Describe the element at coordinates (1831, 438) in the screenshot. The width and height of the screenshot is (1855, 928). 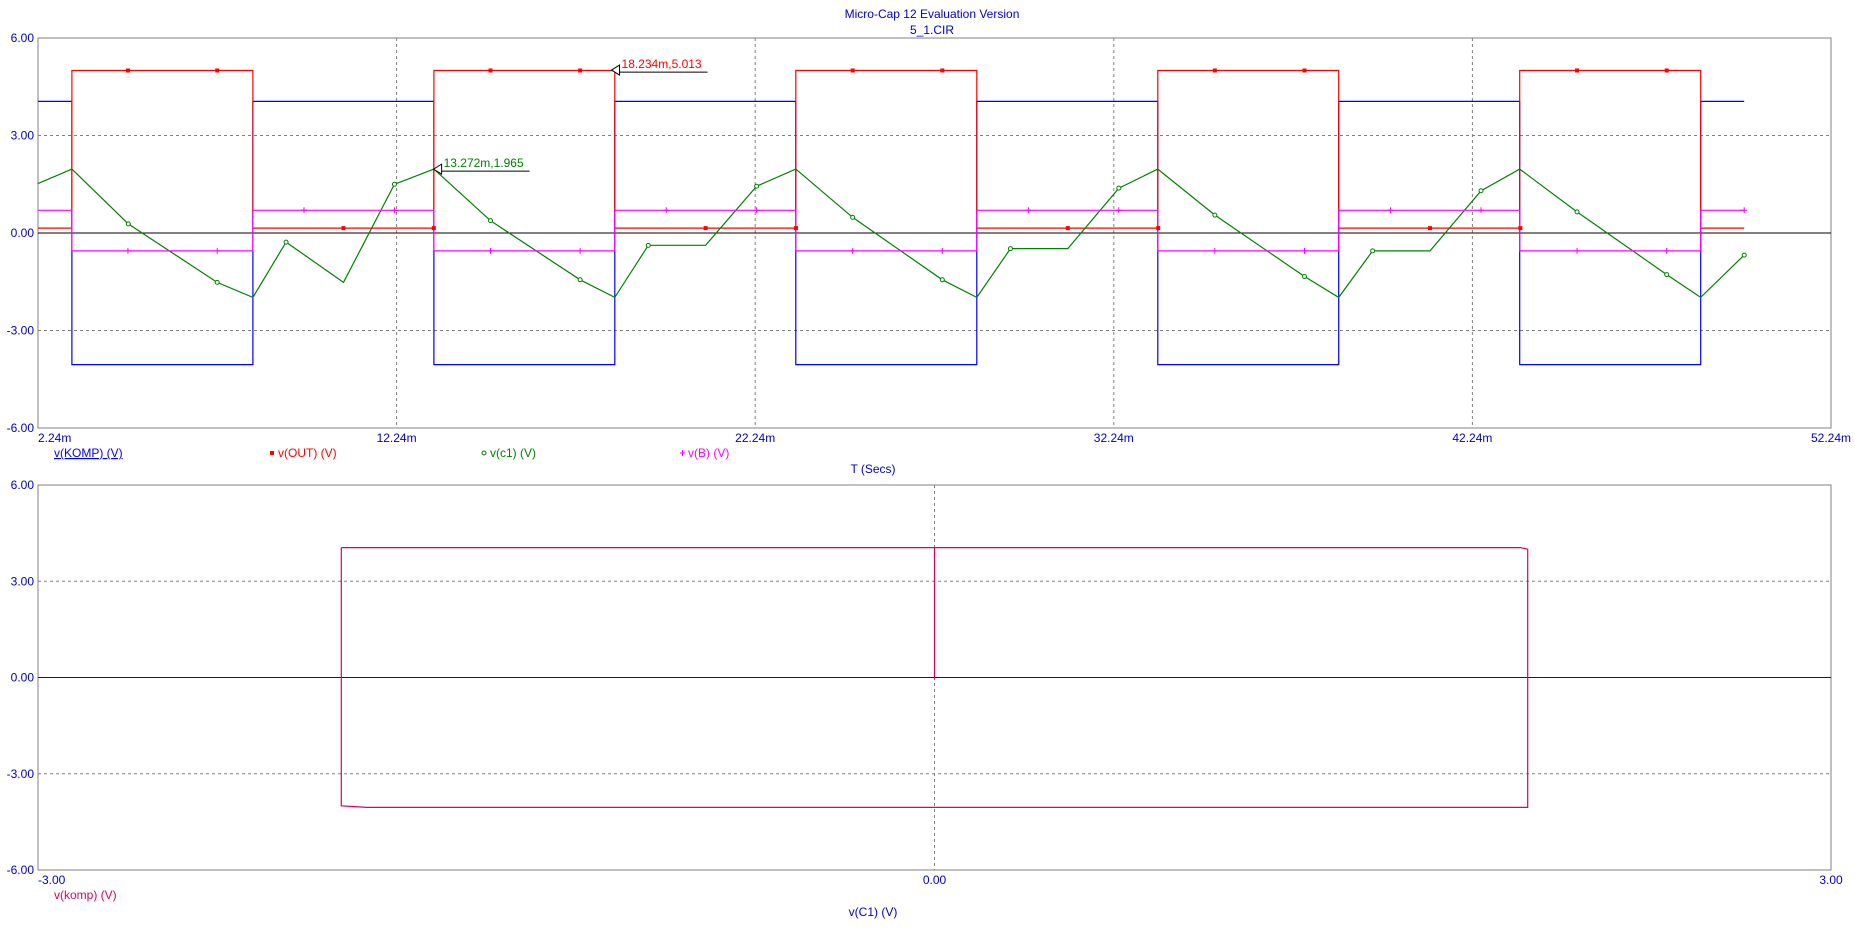
I see `x-tick-label: 52.24m` at that location.